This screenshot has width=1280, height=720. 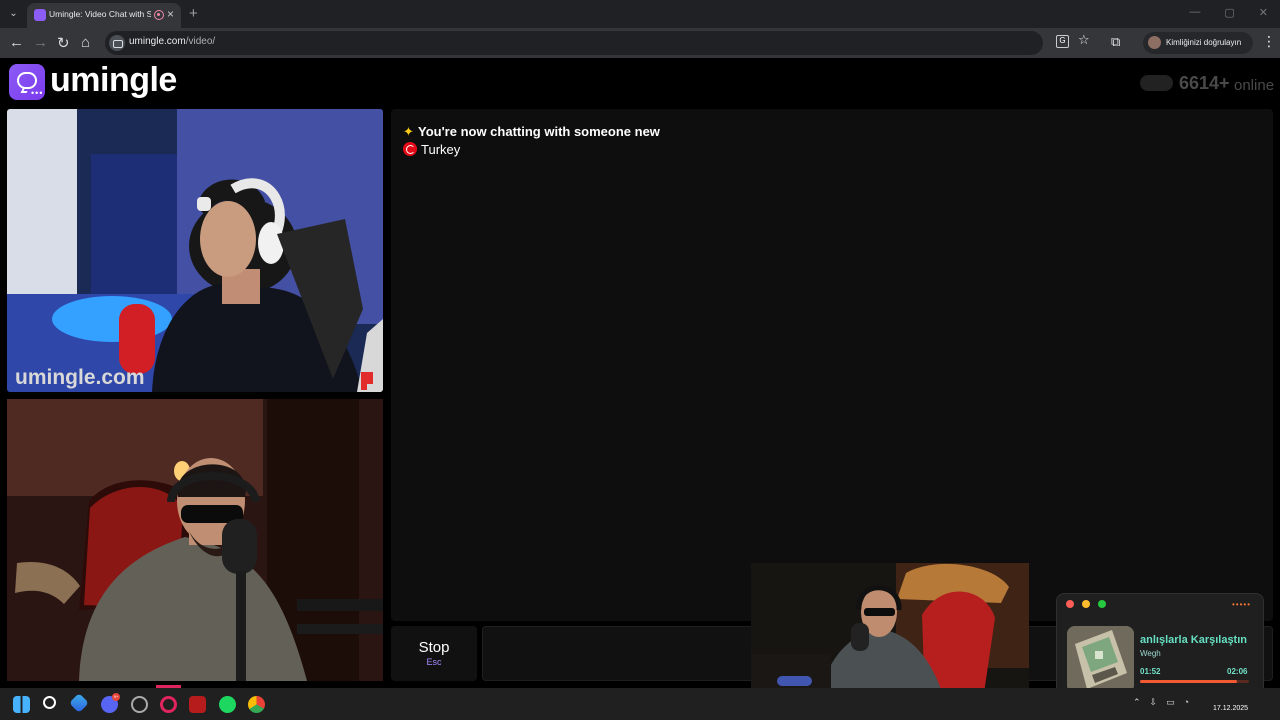 I want to click on stop-shortcut: Esc, so click(x=434, y=662).